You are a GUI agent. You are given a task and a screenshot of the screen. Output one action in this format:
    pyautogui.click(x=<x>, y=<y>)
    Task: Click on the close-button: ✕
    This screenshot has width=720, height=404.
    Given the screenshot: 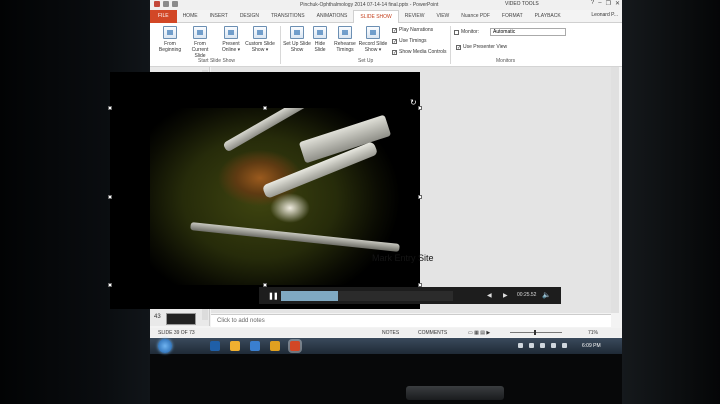 What is the action you would take?
    pyautogui.click(x=617, y=3)
    